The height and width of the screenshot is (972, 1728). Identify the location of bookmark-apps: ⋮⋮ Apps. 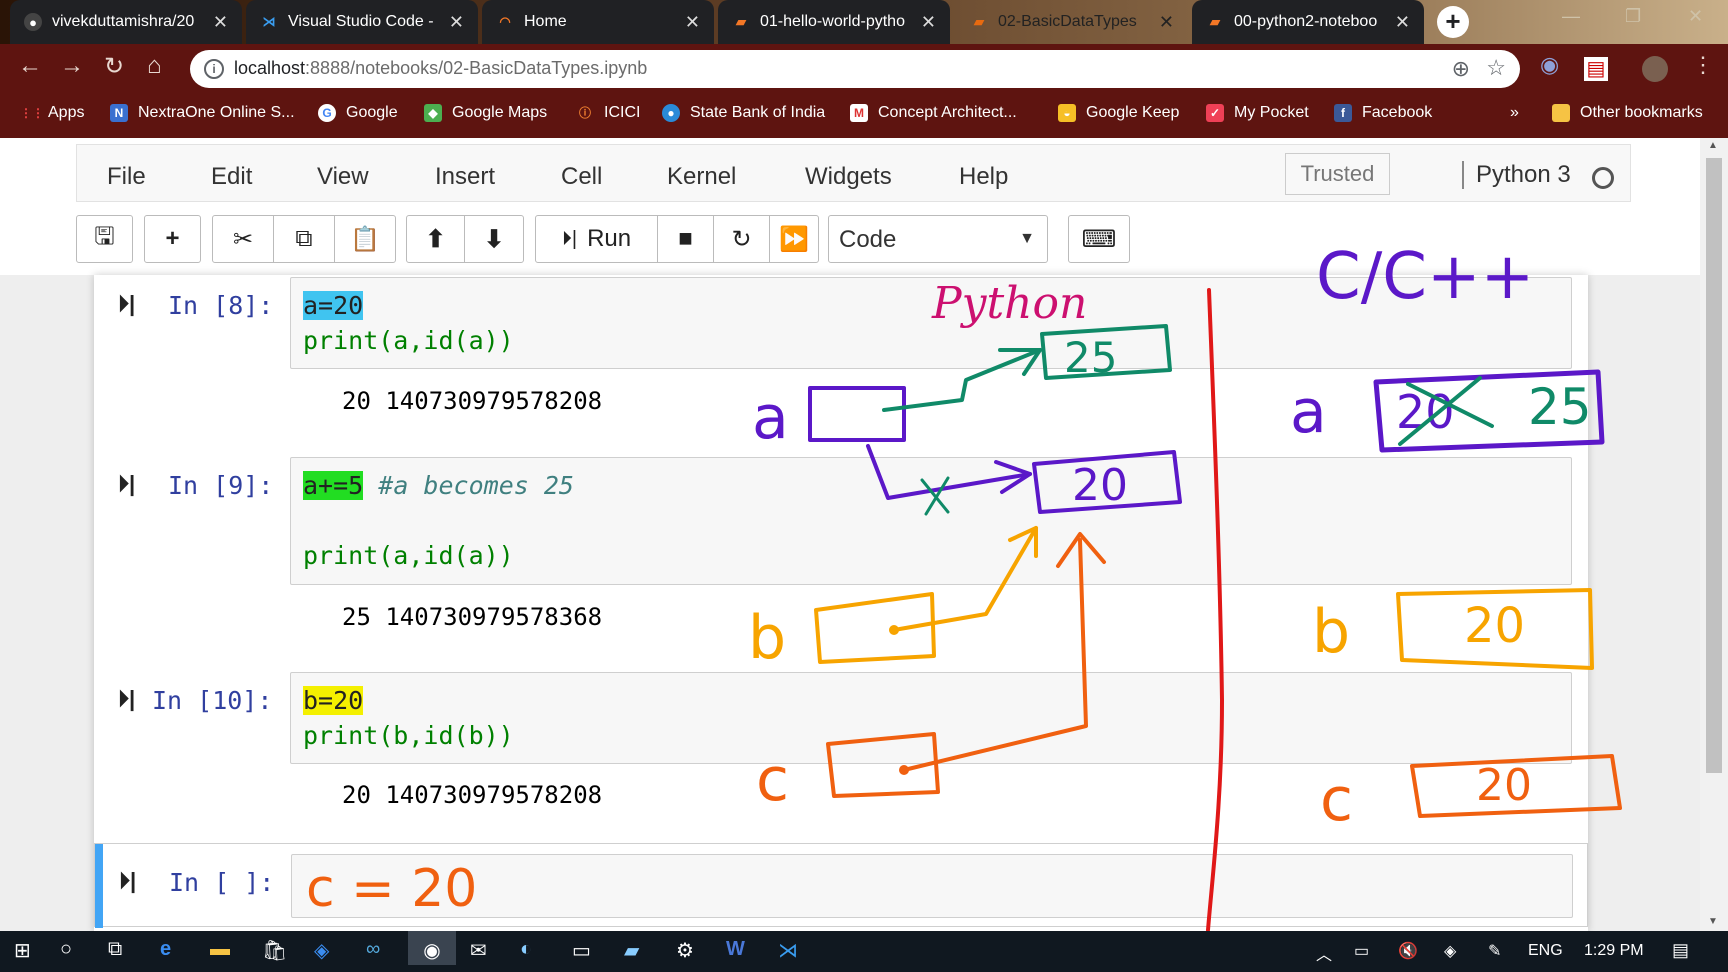
(52, 113).